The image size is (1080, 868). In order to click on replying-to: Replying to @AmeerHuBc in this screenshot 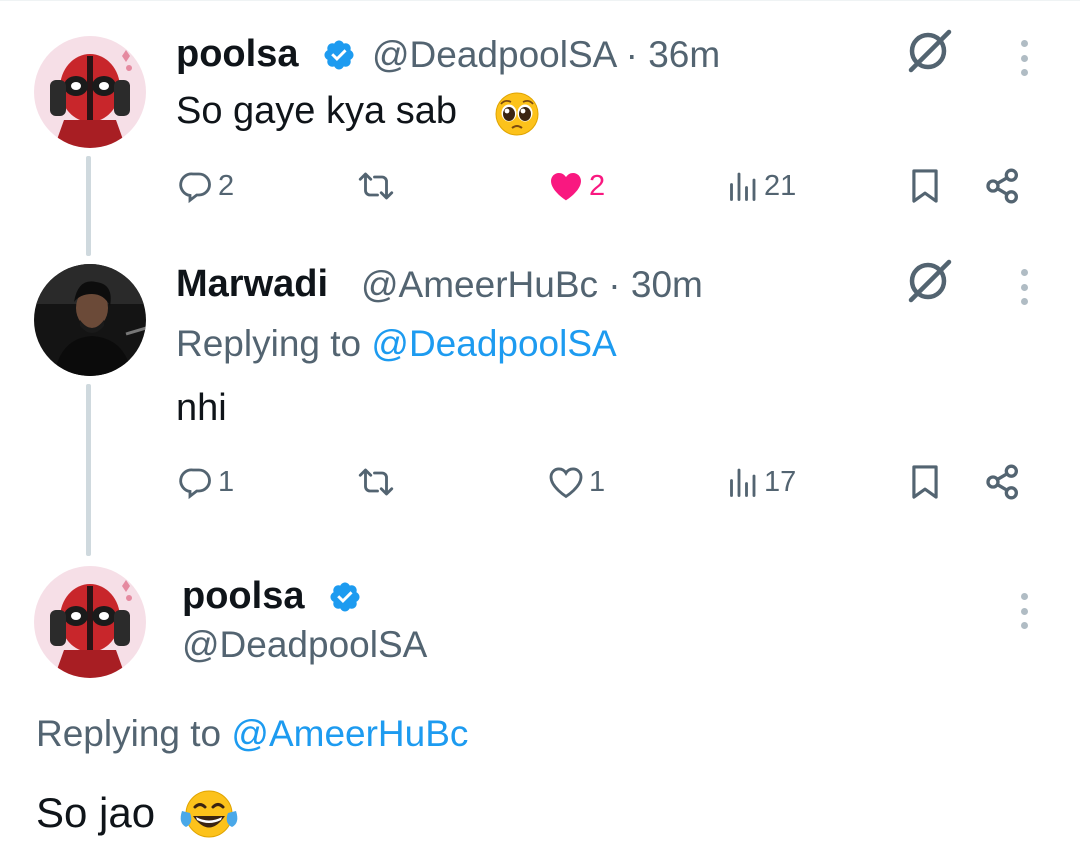, I will do `click(252, 734)`.